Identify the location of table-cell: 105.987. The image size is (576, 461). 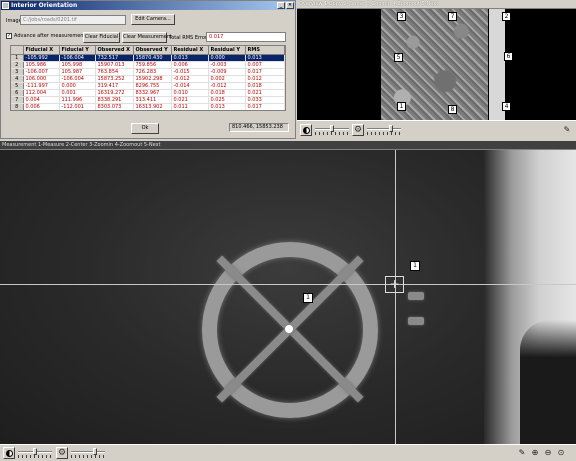
(77, 72).